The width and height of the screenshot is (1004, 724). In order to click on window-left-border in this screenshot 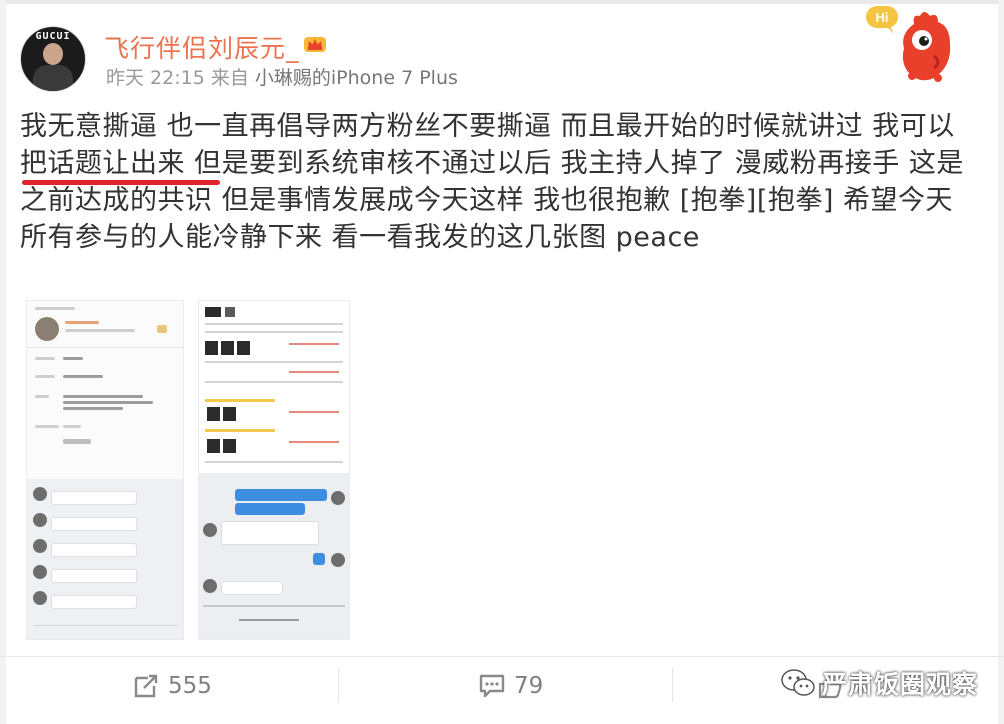, I will do `click(3, 362)`.